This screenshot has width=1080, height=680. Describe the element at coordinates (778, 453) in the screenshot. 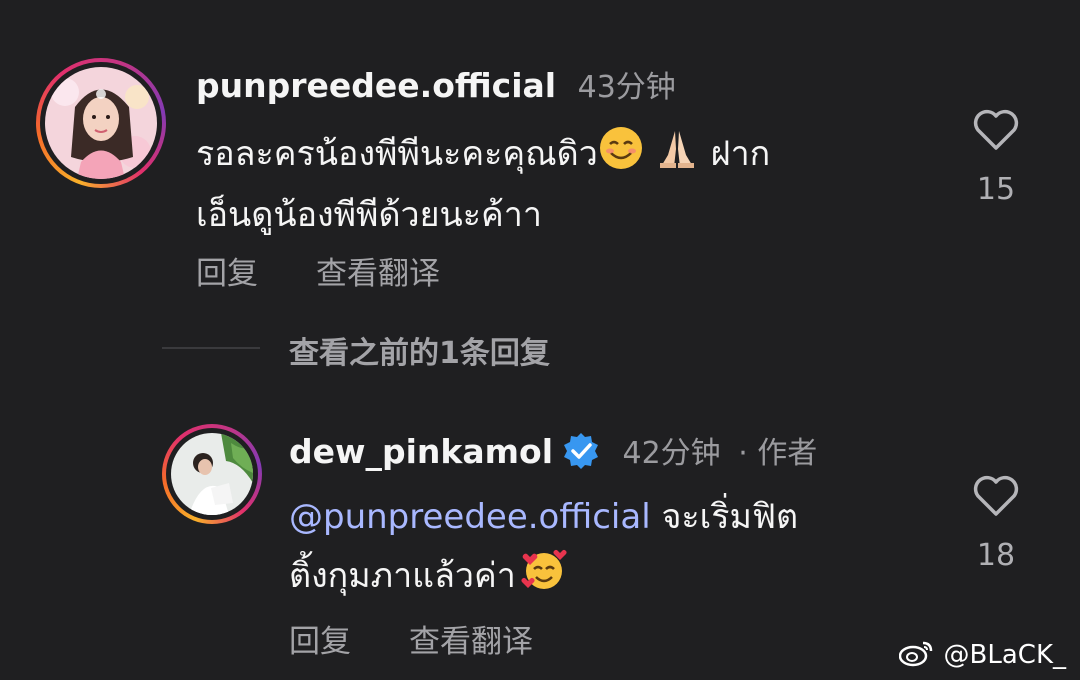

I see `author-tag: · 作者` at that location.